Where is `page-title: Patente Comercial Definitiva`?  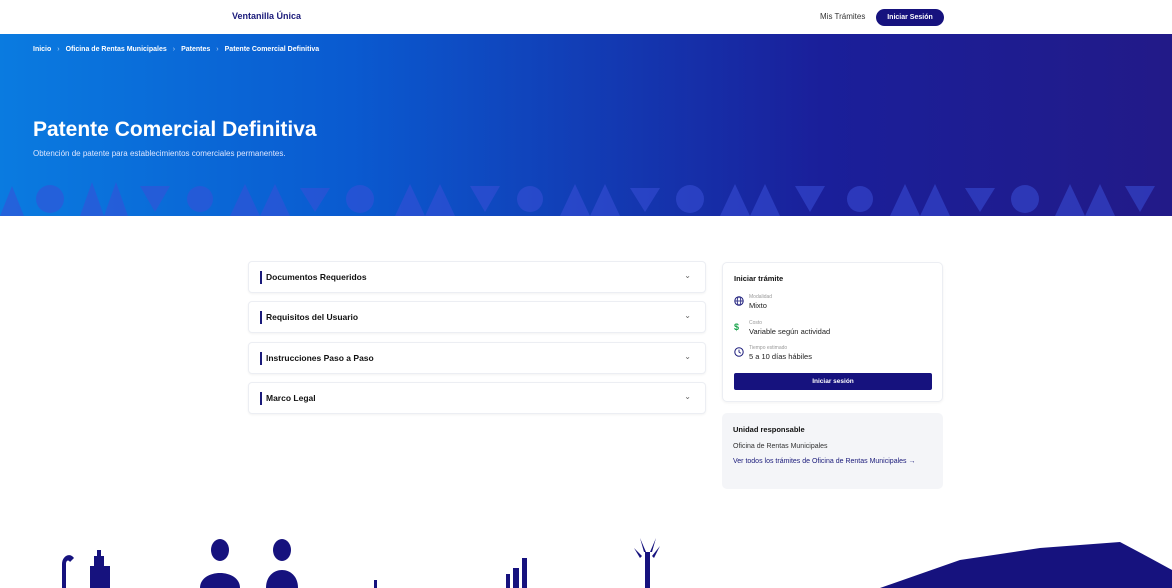 page-title: Patente Comercial Definitiva is located at coordinates (175, 129).